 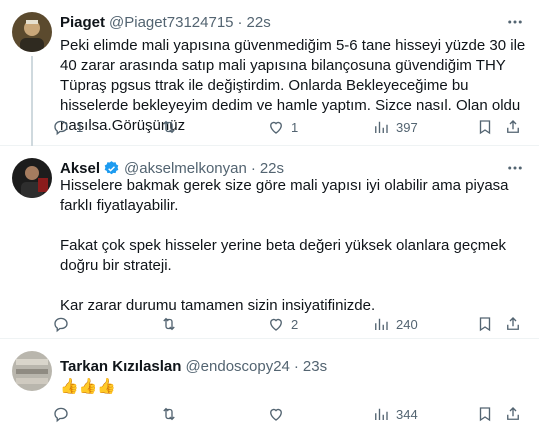 What do you see at coordinates (295, 127) in the screenshot?
I see `like-count: 1` at bounding box center [295, 127].